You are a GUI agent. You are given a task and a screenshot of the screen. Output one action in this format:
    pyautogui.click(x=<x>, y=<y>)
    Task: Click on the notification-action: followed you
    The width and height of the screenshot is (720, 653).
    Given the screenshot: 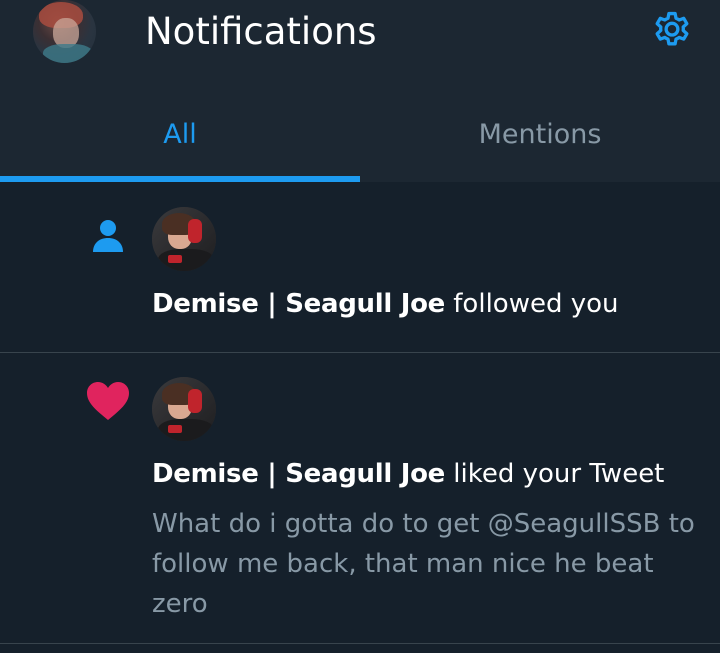 What is the action you would take?
    pyautogui.click(x=532, y=304)
    